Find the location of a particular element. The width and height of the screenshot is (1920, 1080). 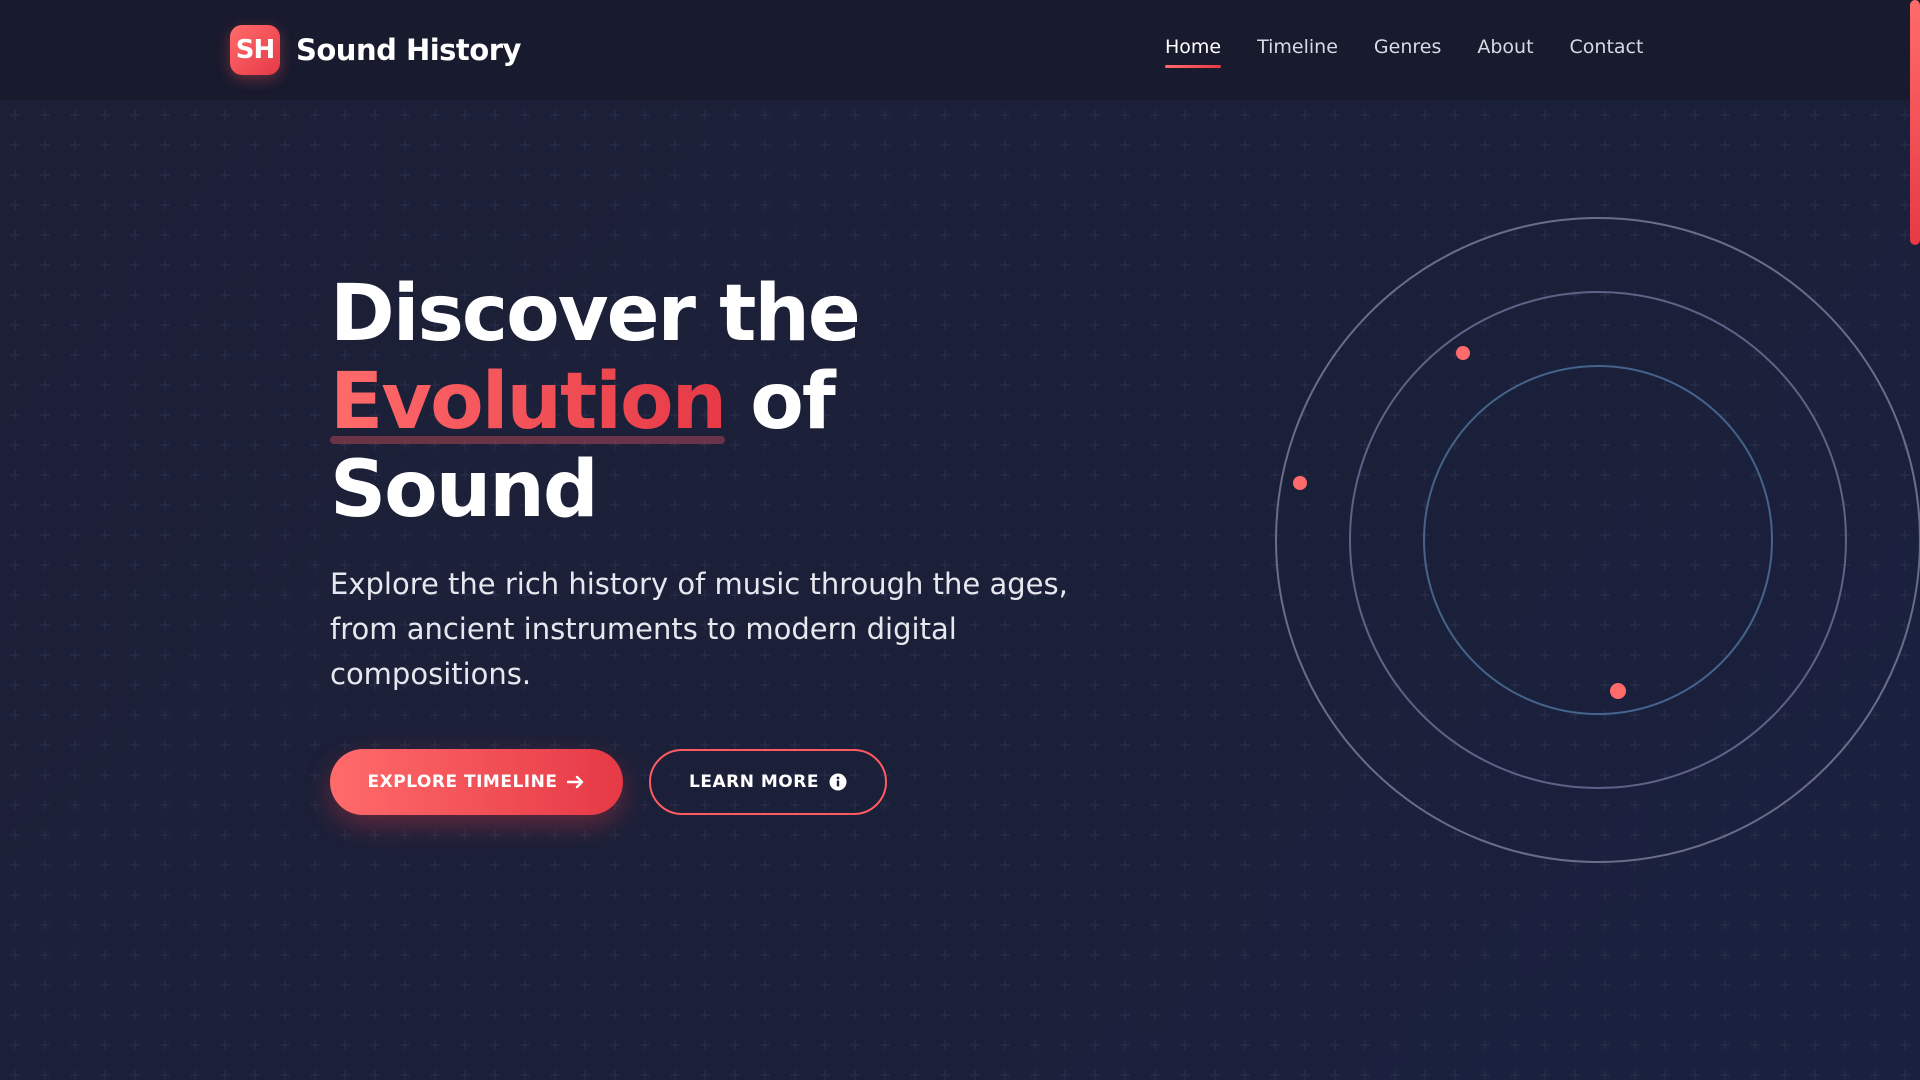

nav-item-genres: Genres is located at coordinates (1407, 52).